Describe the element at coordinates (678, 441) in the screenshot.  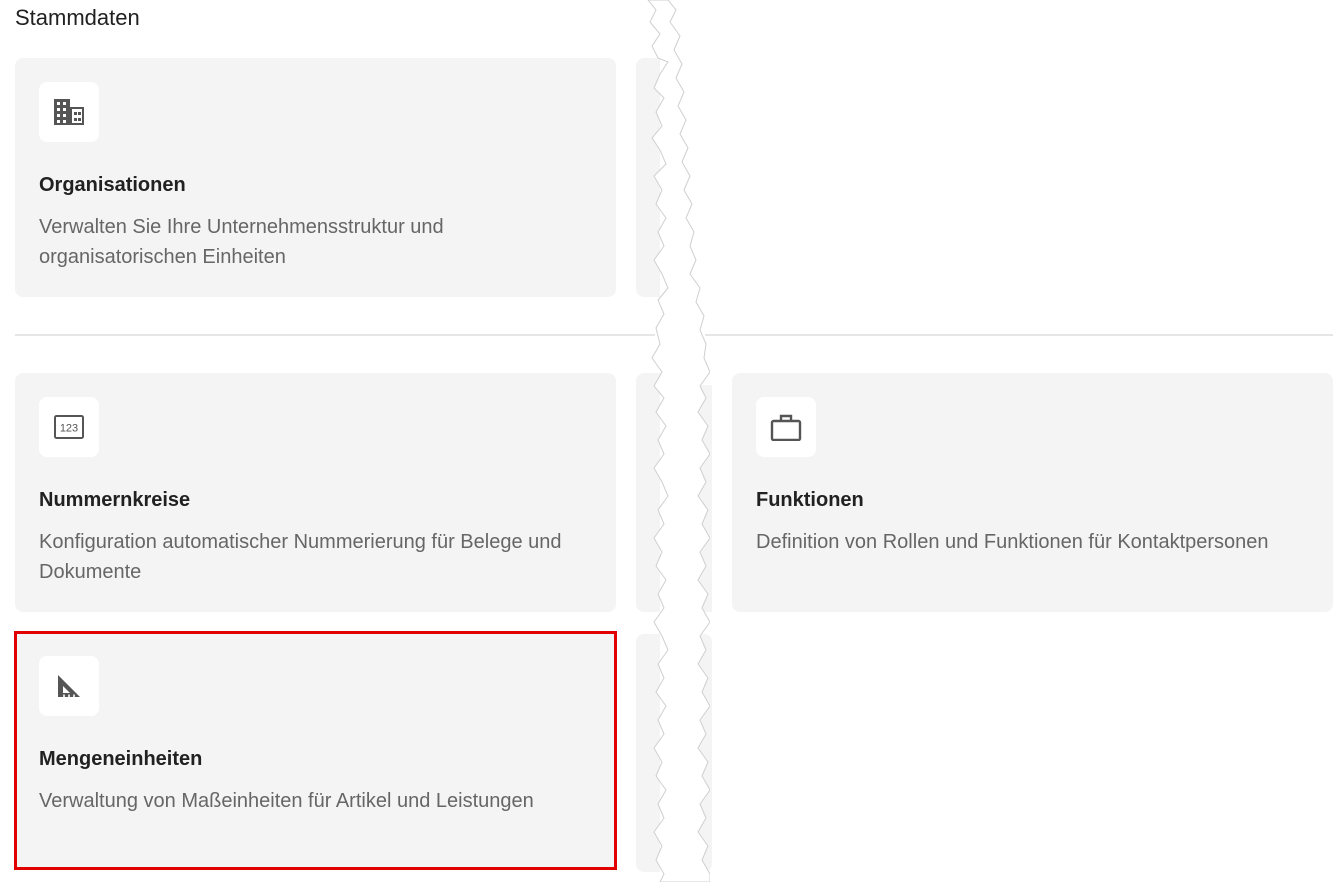
I see `torn-edge` at that location.